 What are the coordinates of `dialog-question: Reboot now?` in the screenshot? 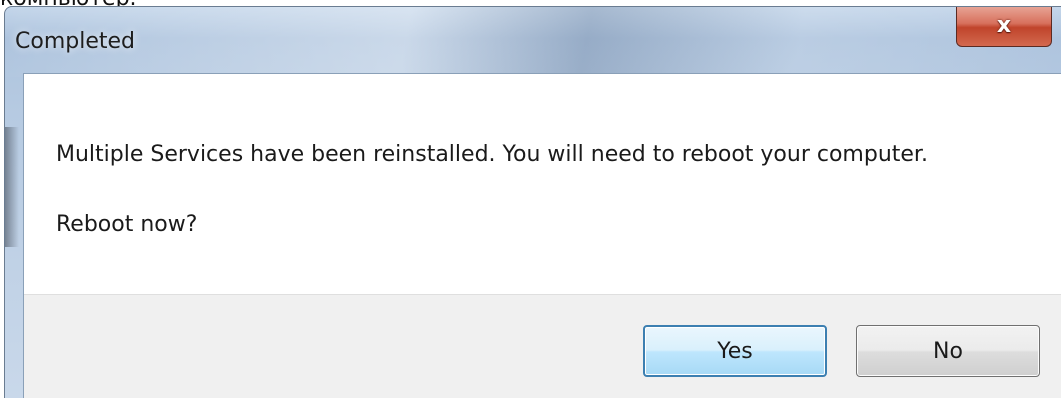 It's located at (127, 224).